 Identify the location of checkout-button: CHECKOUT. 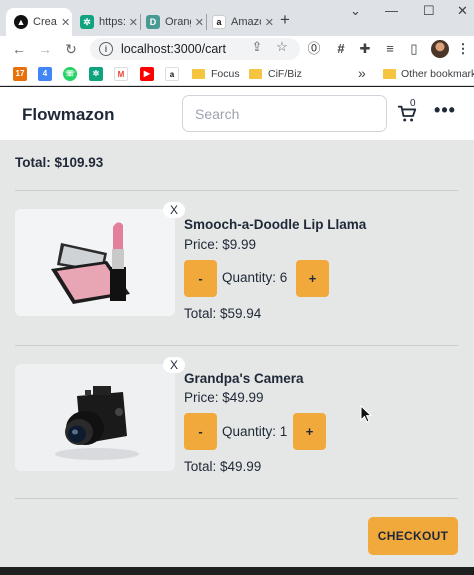
(413, 536).